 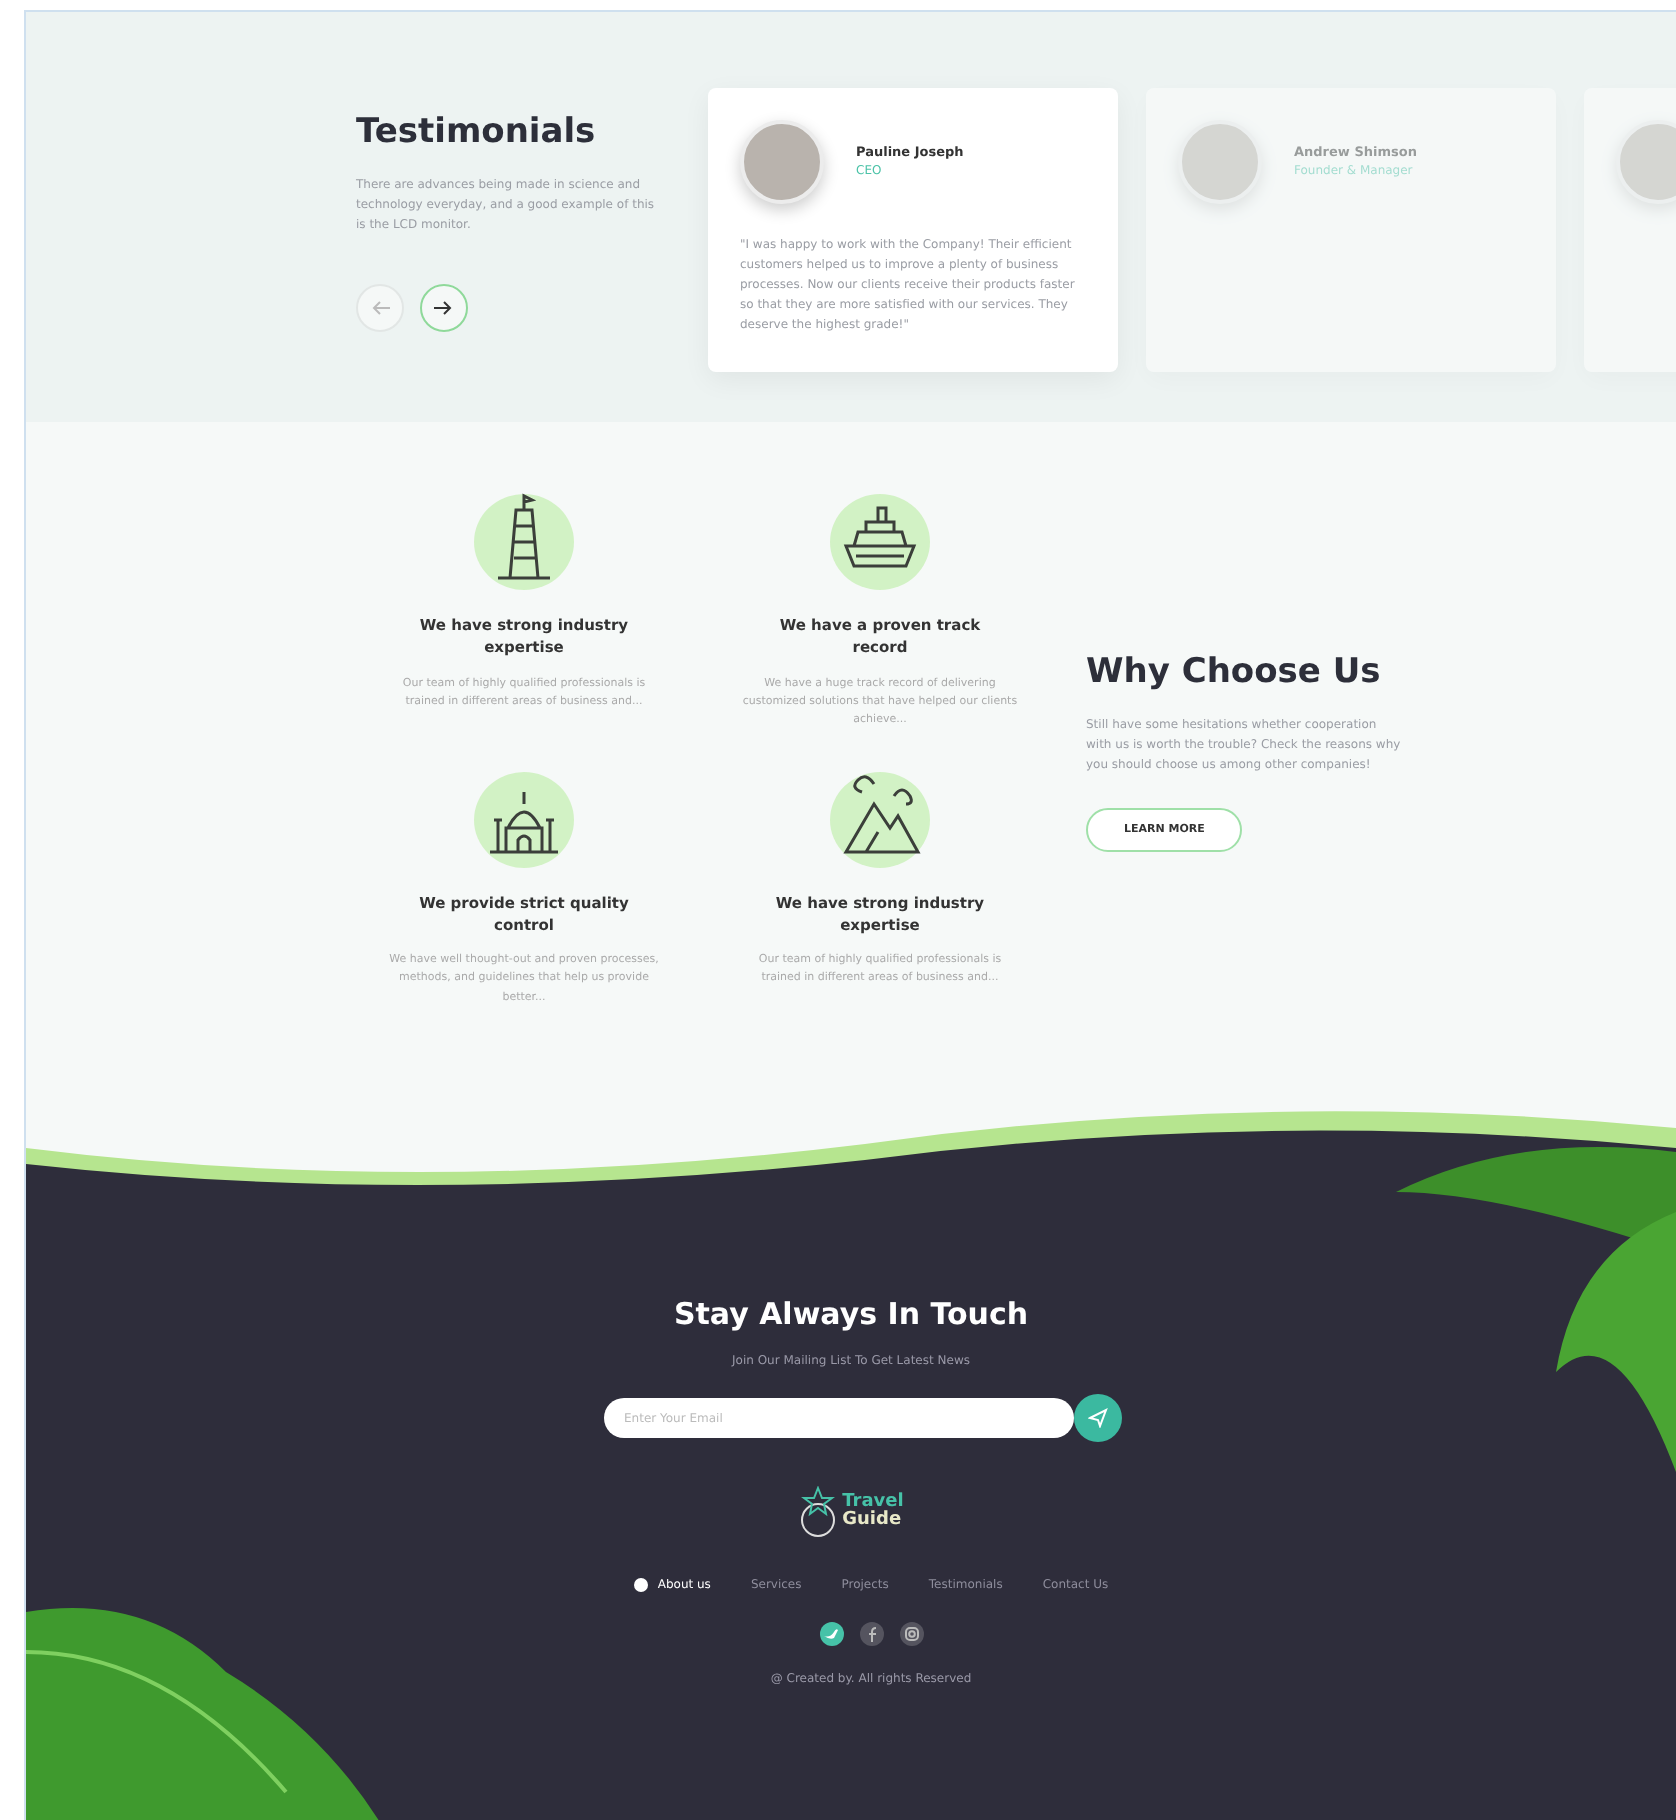 What do you see at coordinates (871, 1634) in the screenshot?
I see `facebook-icon` at bounding box center [871, 1634].